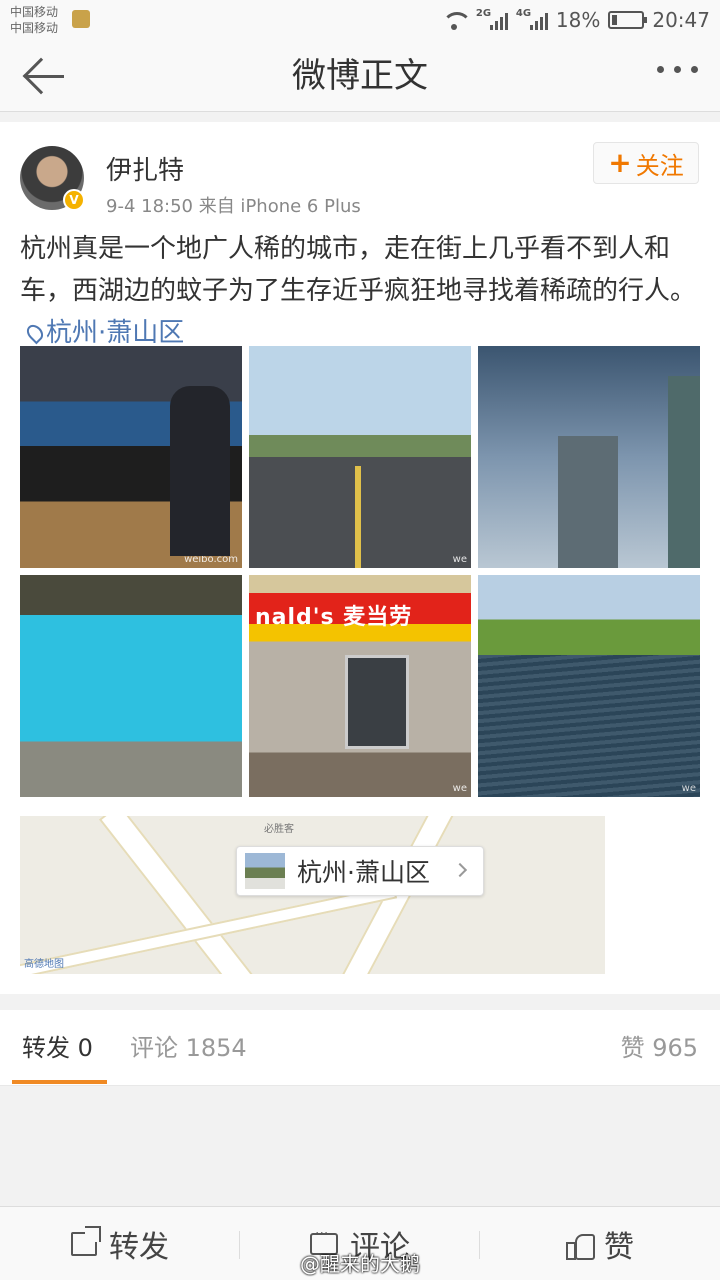 The height and width of the screenshot is (1280, 720). I want to click on tab-comments: 评论 1854, so click(188, 1048).